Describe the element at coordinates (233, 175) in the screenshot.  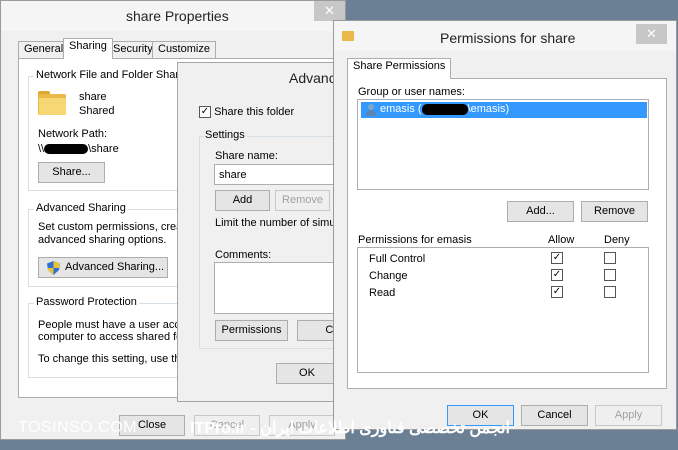
I see `share-name-value: share` at that location.